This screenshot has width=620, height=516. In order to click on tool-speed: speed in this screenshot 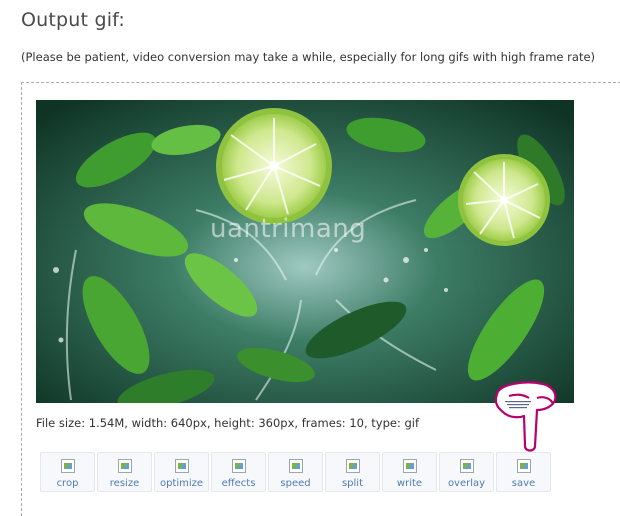, I will do `click(295, 472)`.